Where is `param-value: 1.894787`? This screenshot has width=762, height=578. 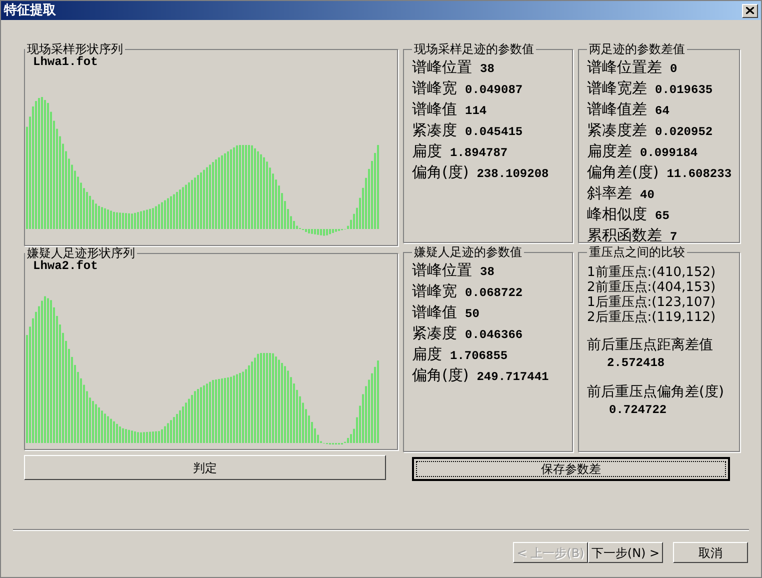
param-value: 1.894787 is located at coordinates (479, 153).